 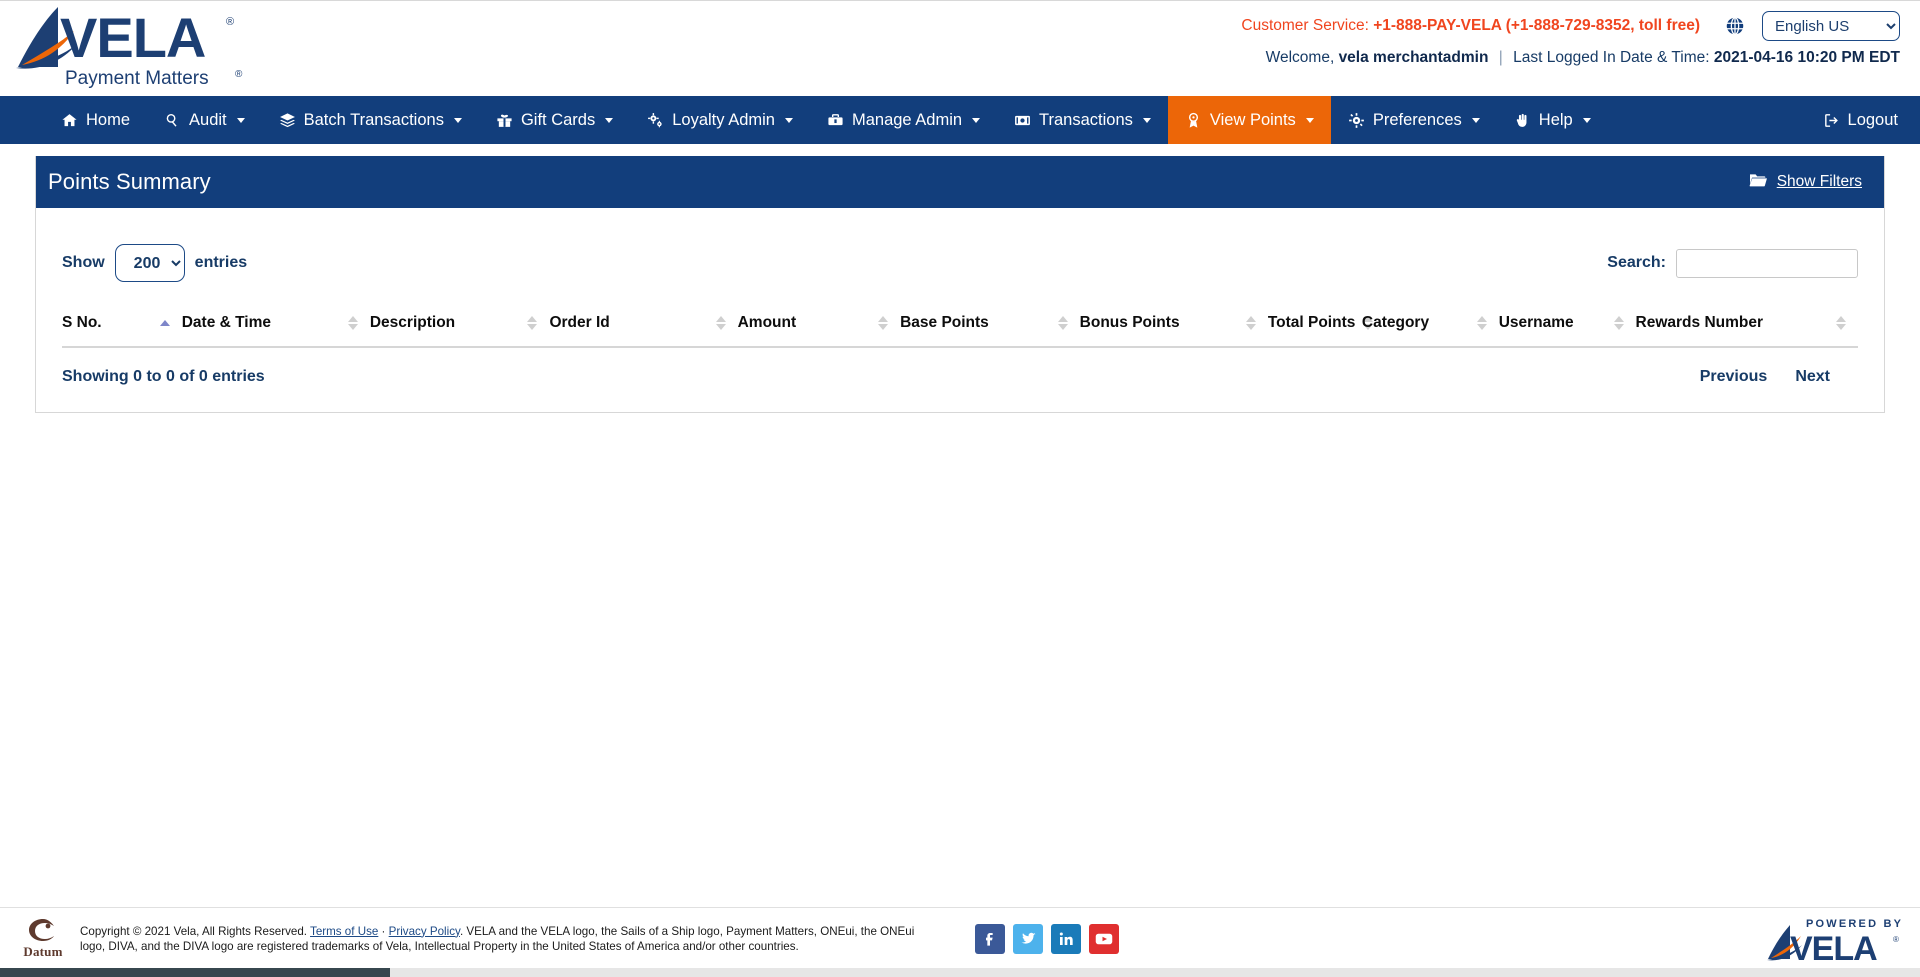 I want to click on terms-of-use-link: Terms of Use, so click(x=344, y=931).